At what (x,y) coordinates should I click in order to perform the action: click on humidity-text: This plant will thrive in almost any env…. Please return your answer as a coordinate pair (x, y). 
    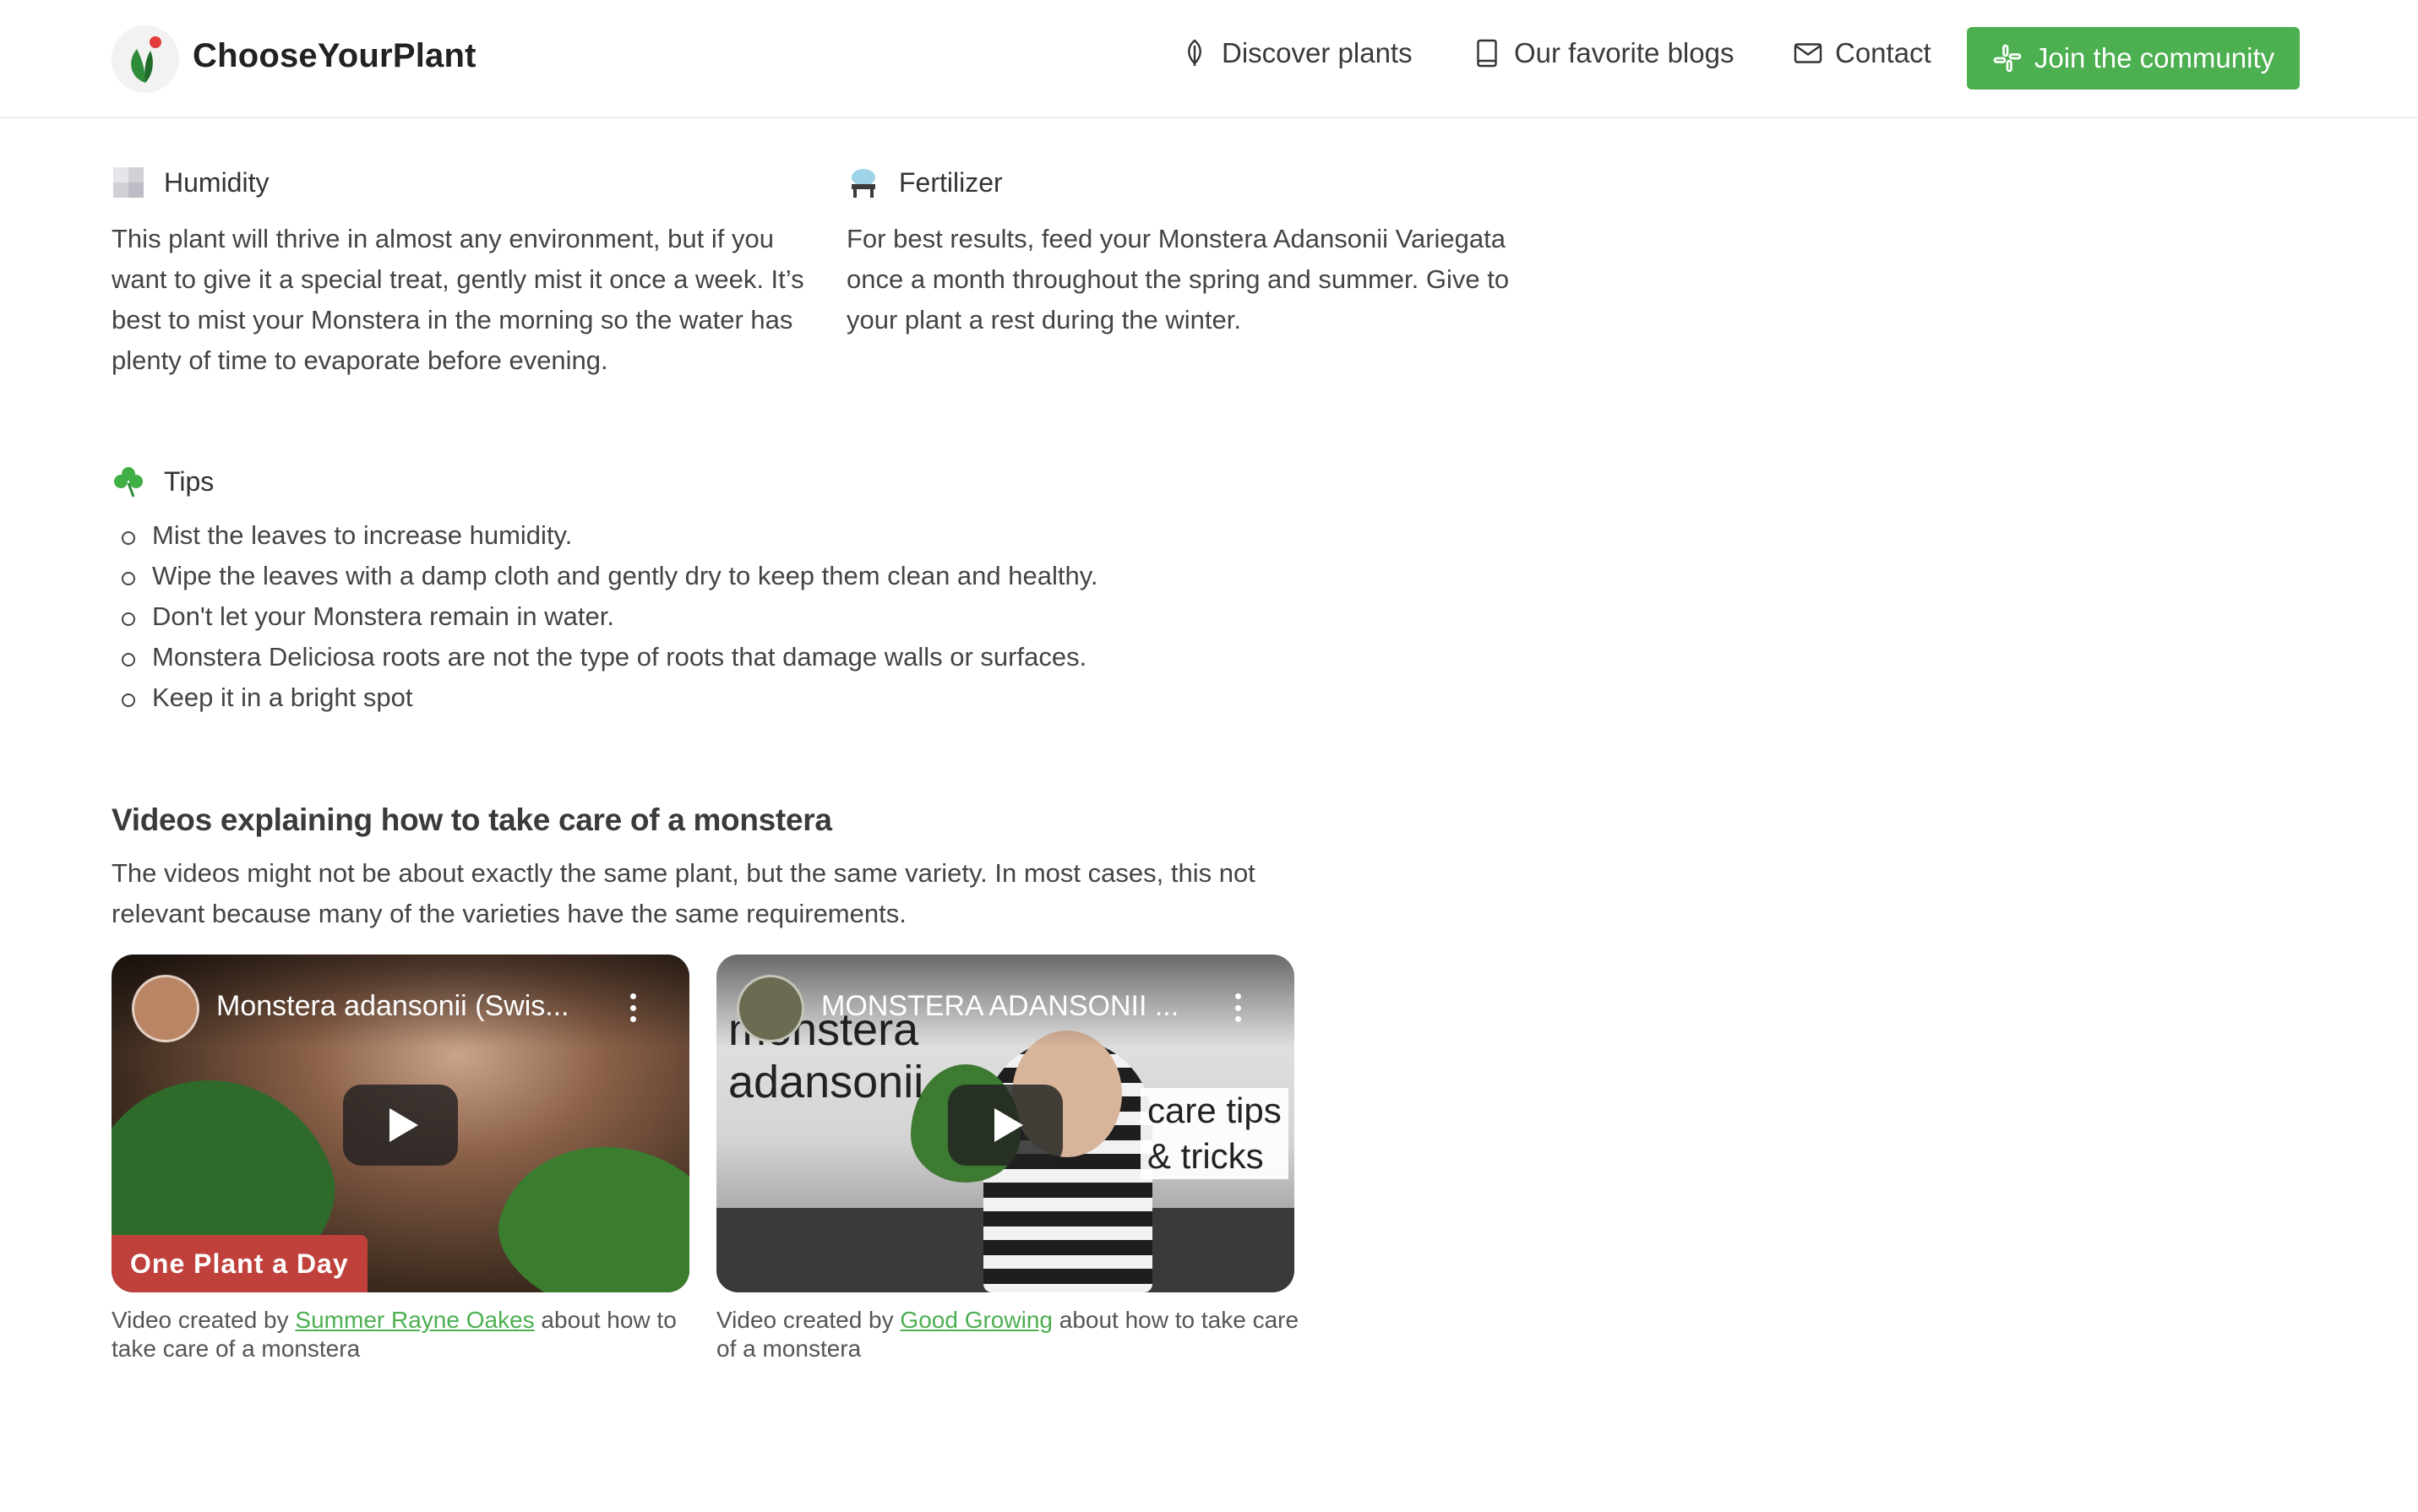
    Looking at the image, I should click on (458, 300).